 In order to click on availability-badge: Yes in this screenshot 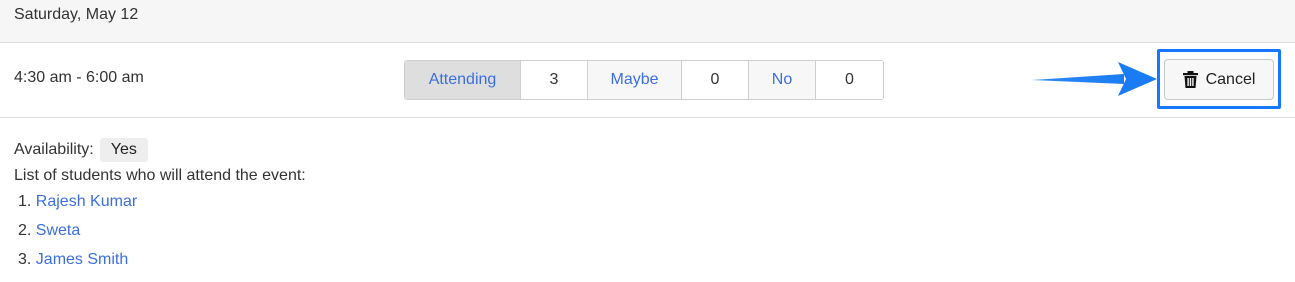, I will do `click(123, 149)`.